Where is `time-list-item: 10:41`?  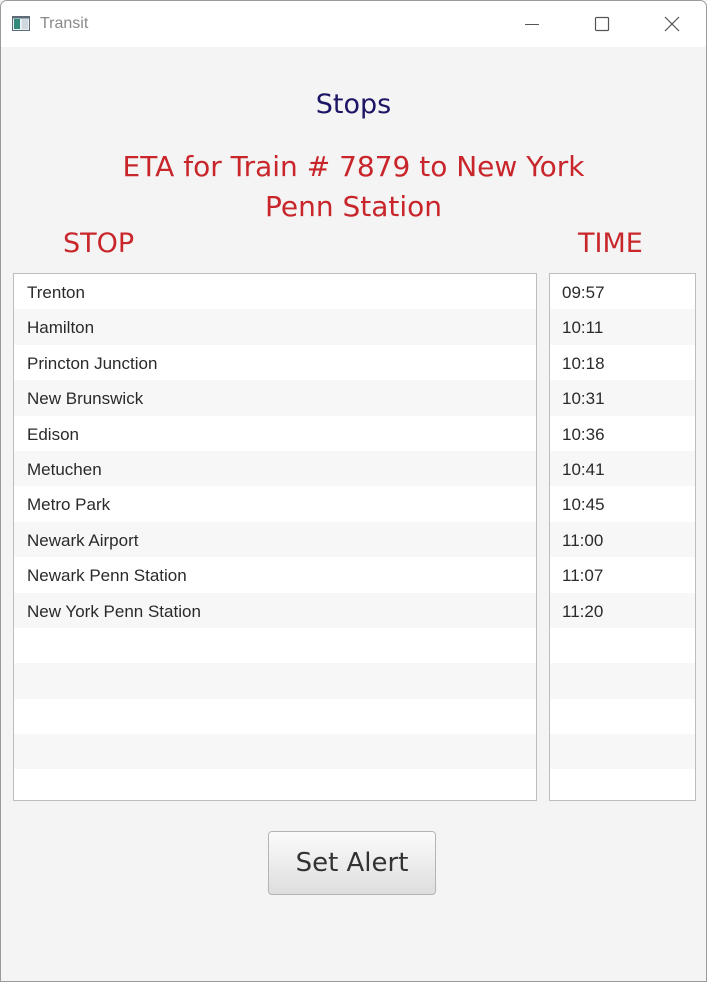
time-list-item: 10:41 is located at coordinates (622, 468).